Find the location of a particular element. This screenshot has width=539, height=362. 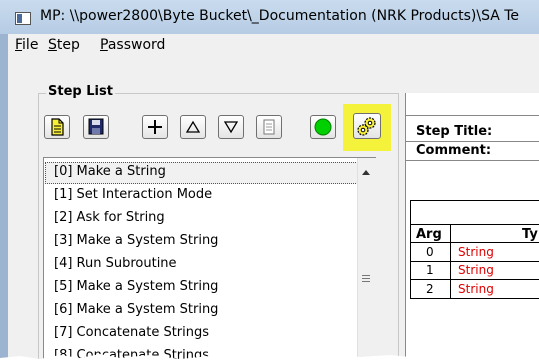

document-icon is located at coordinates (57, 127).